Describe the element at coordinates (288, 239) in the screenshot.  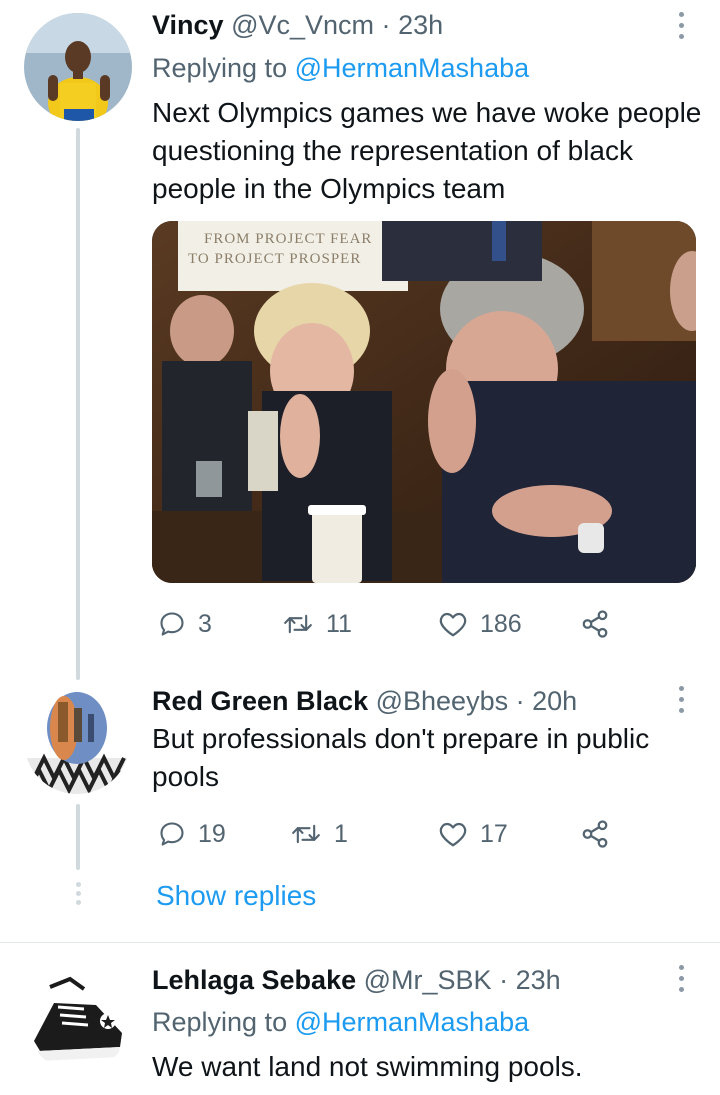
I see `sign-line-1: FROM PROJECT FEAR` at that location.